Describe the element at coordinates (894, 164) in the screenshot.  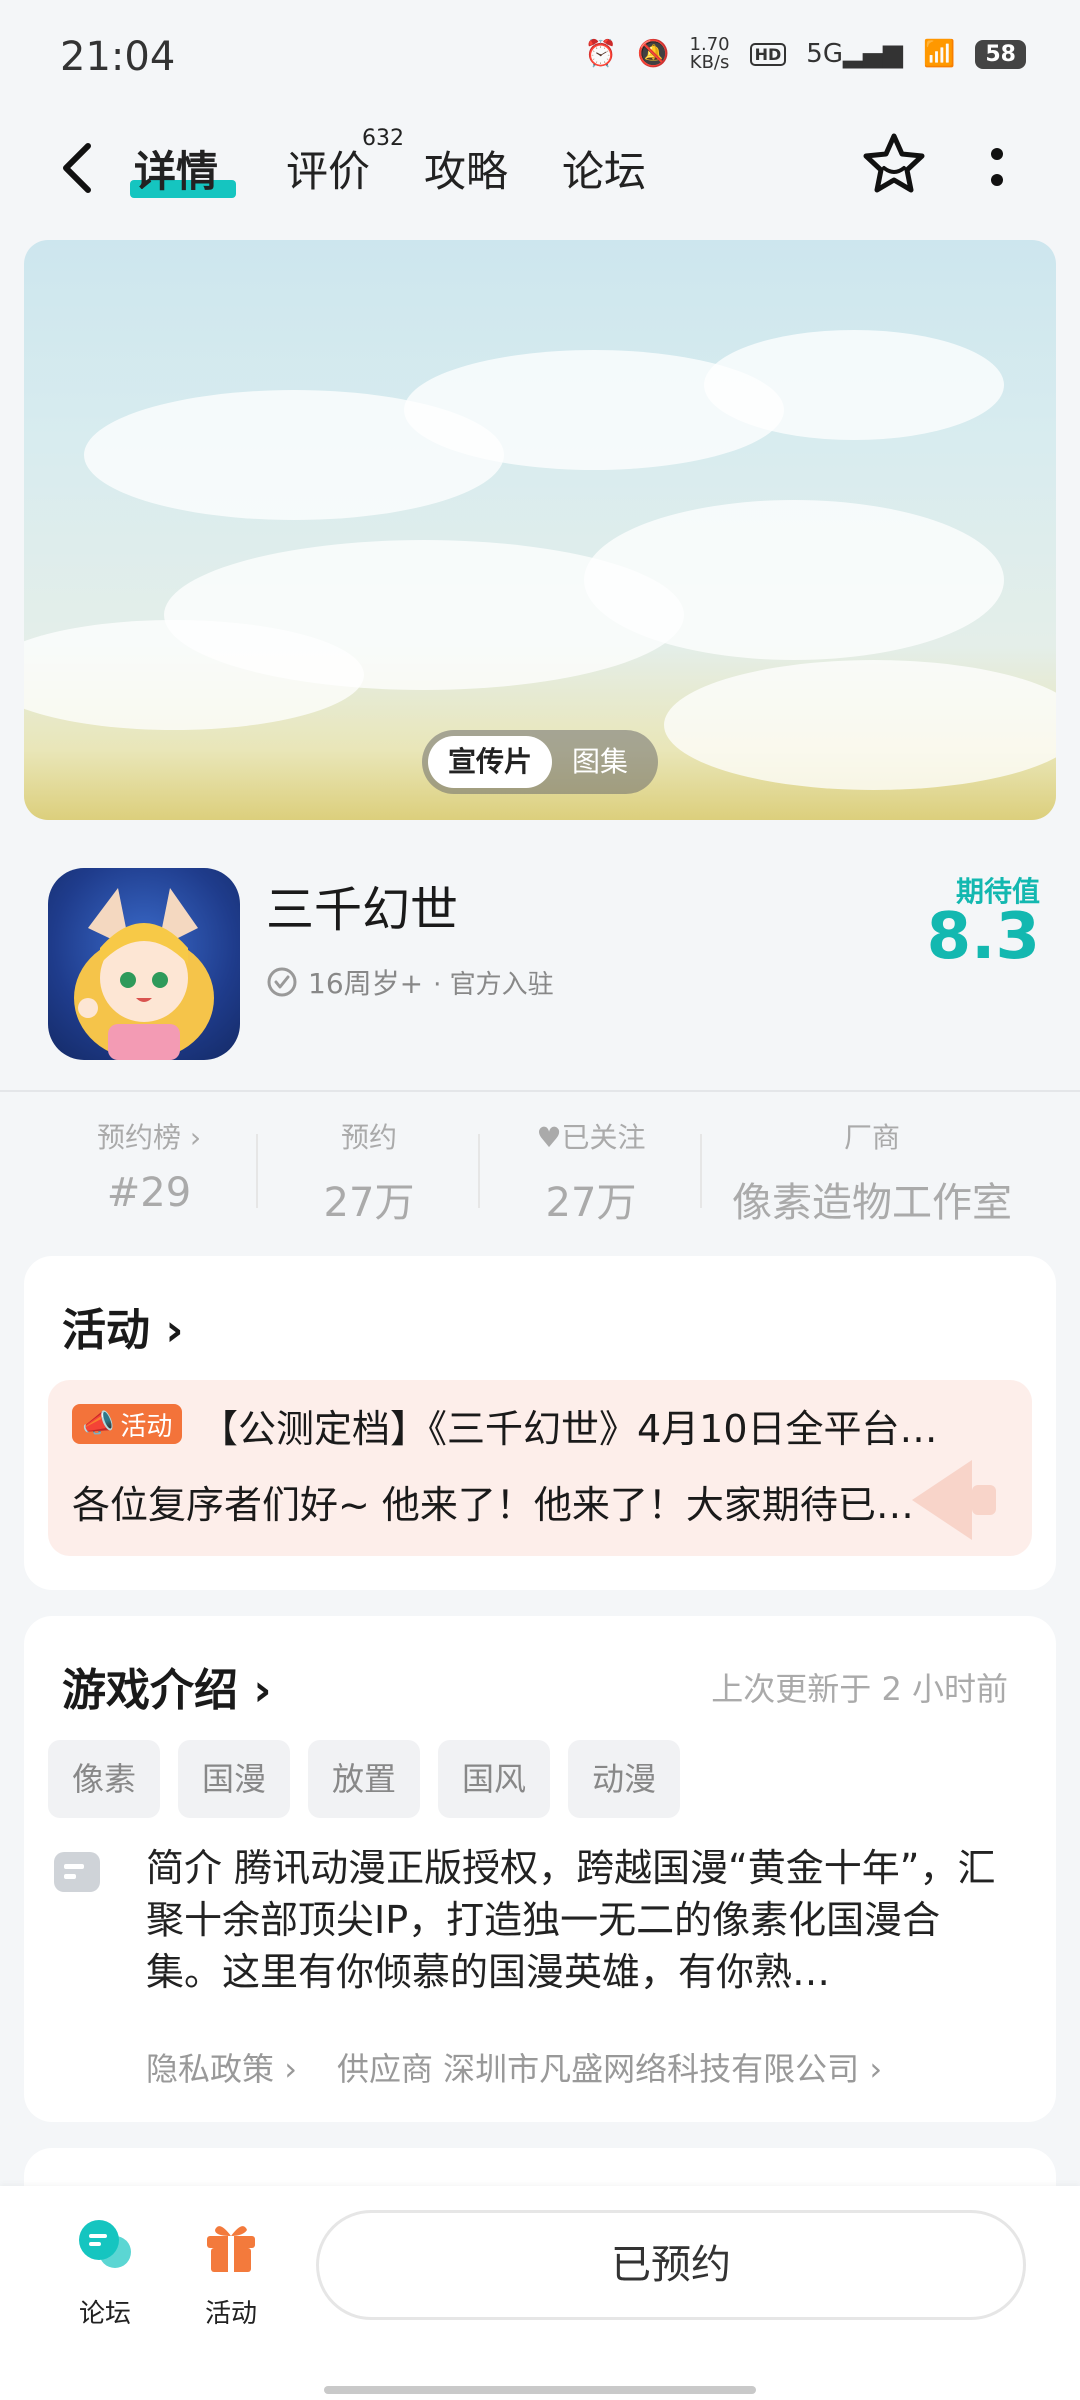
I see `favorite-star-icon` at that location.